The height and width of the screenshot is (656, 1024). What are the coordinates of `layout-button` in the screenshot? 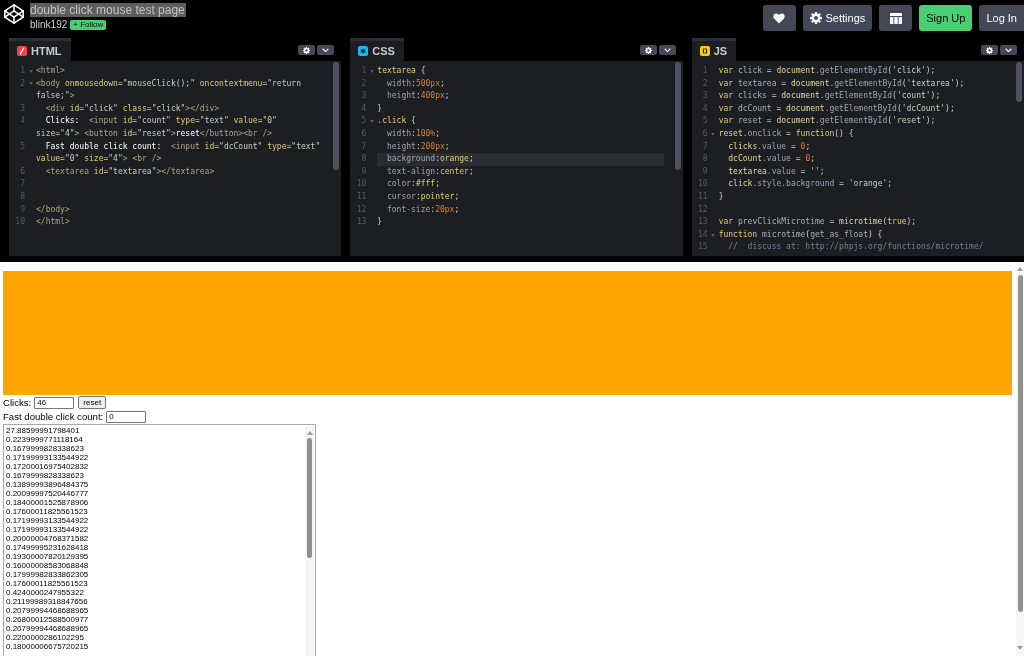 It's located at (896, 18).